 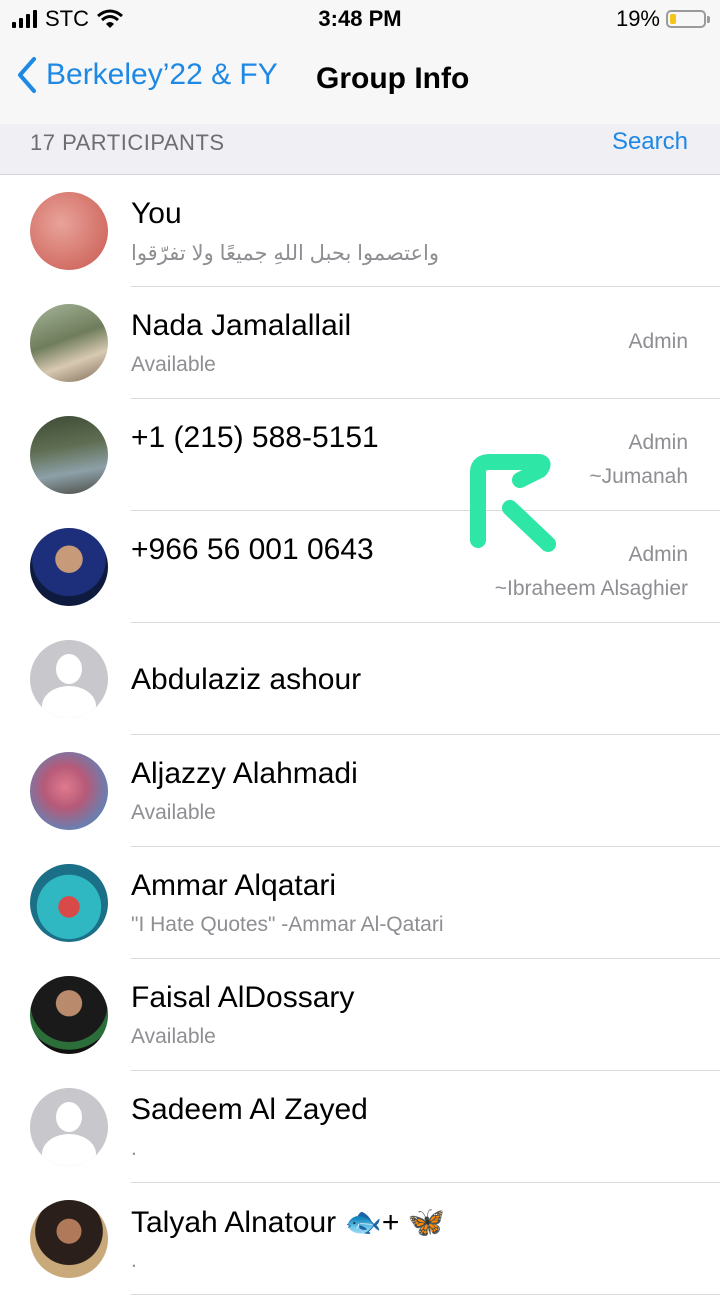 I want to click on participant-name: Talyah Alnatour 🐟+ 🦋, so click(x=288, y=1222).